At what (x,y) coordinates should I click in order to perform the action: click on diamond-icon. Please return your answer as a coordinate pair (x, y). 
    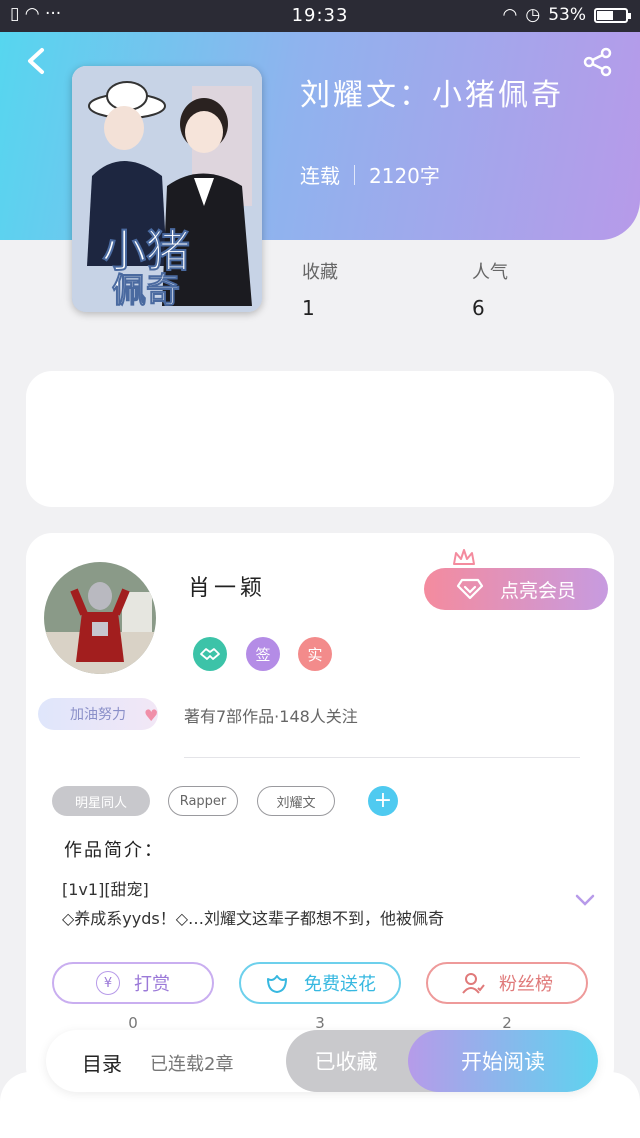
    Looking at the image, I should click on (470, 589).